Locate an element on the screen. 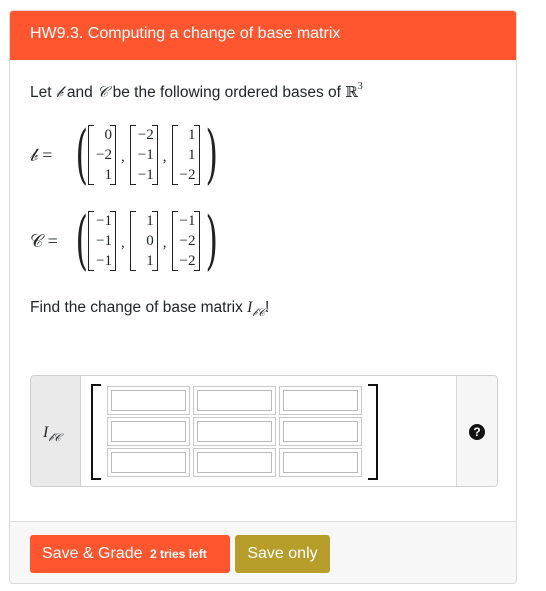  save-only-button: Save only is located at coordinates (282, 554).